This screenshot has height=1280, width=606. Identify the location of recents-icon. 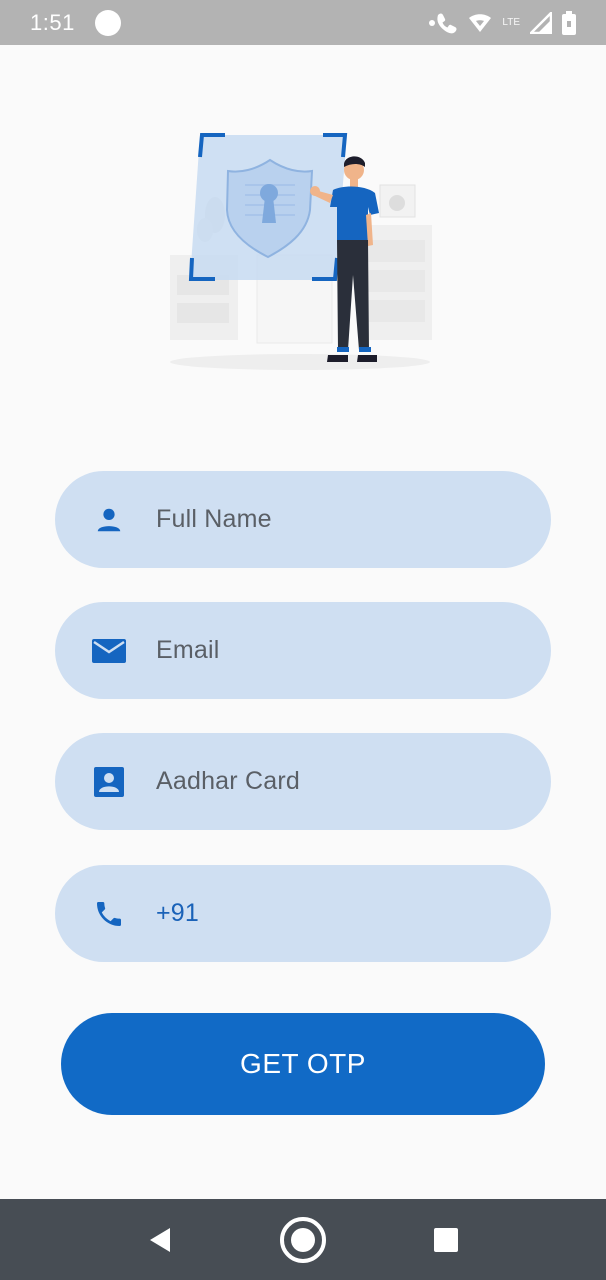
(446, 1239).